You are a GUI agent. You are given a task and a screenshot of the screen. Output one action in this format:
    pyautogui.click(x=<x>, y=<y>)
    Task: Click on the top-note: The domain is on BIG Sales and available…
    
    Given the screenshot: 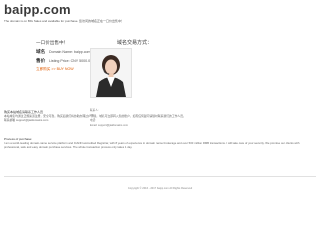 What is the action you would take?
    pyautogui.click(x=64, y=21)
    